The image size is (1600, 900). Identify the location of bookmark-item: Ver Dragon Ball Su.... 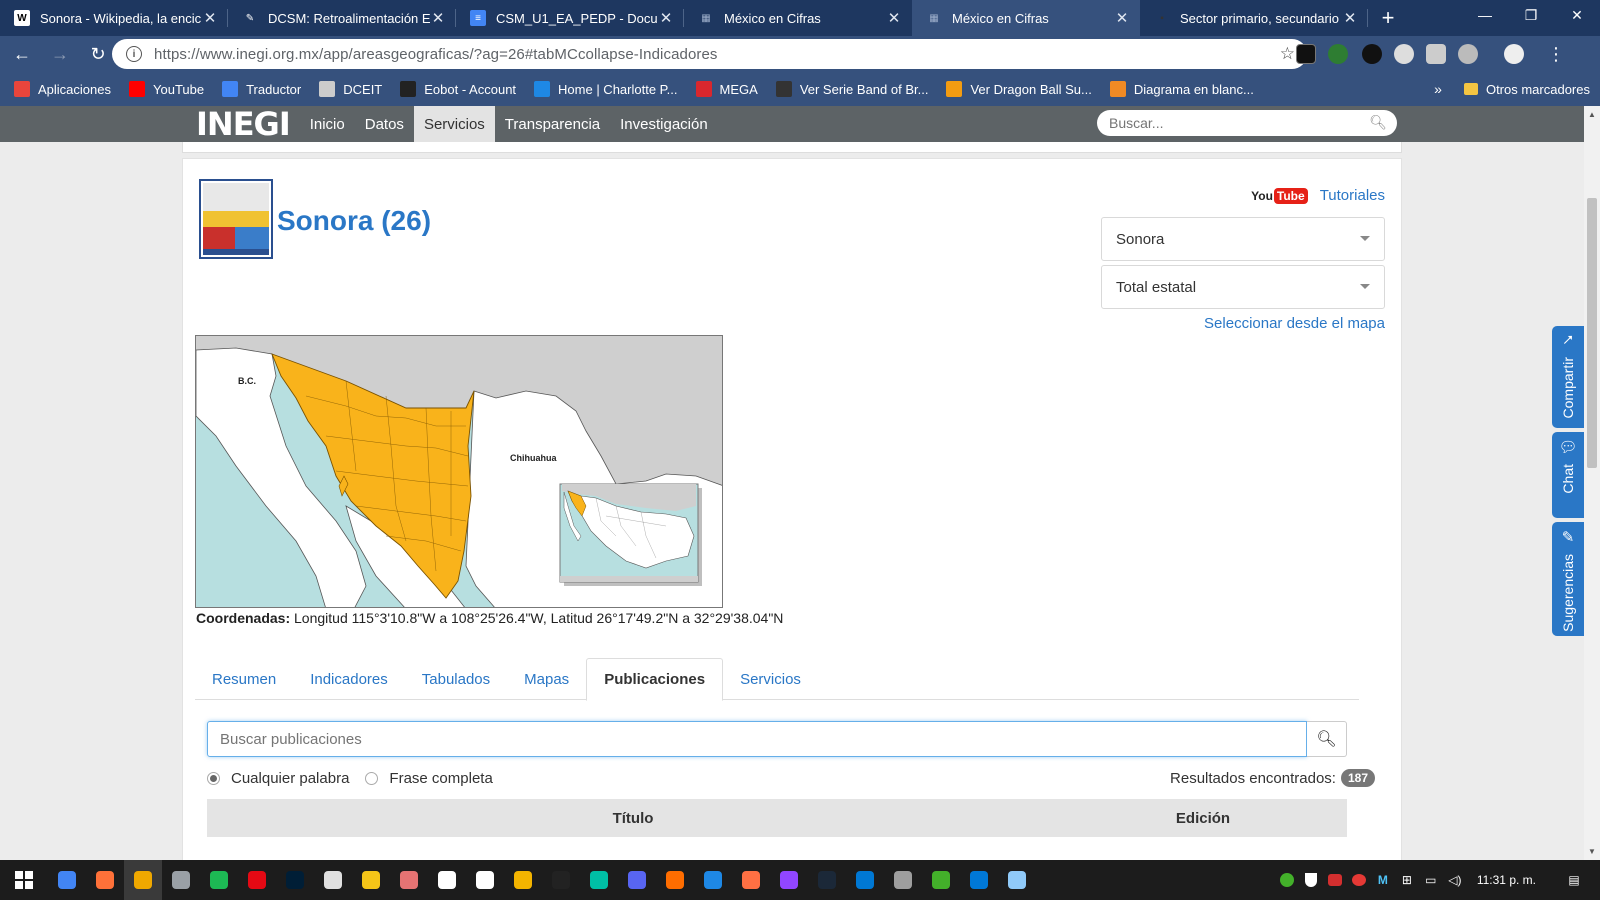
(1019, 89).